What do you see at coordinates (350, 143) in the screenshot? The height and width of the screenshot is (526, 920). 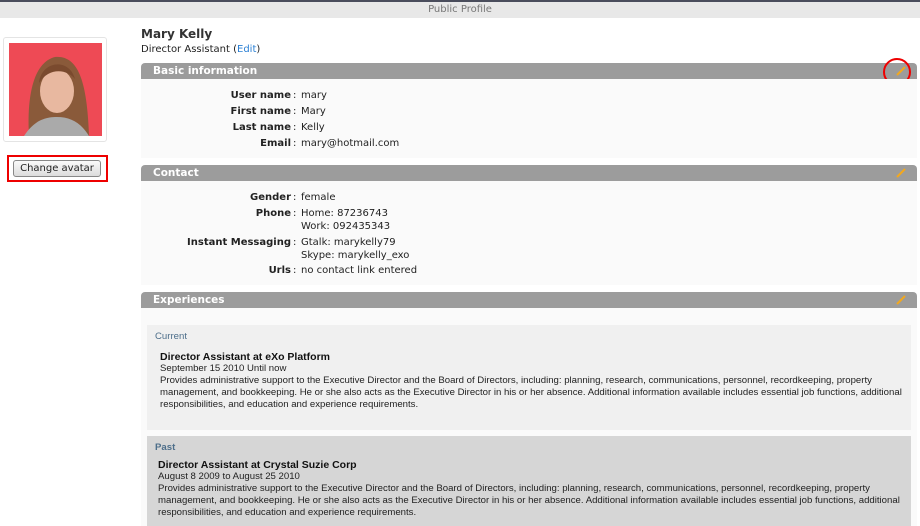 I see `field-value: mary@hotmail.com` at bounding box center [350, 143].